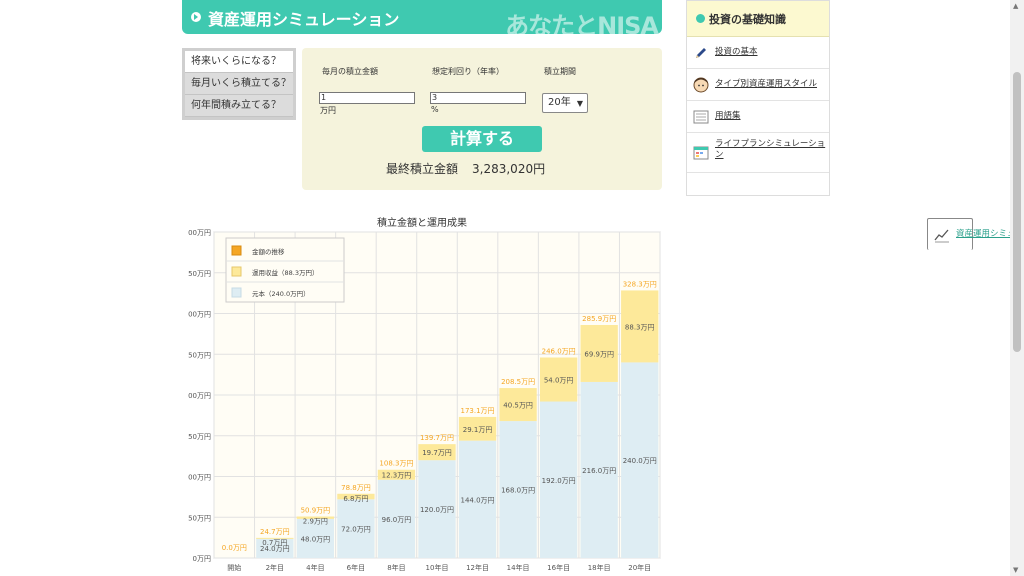  What do you see at coordinates (559, 352) in the screenshot?
I see `total-value-label: 246.0万円` at bounding box center [559, 352].